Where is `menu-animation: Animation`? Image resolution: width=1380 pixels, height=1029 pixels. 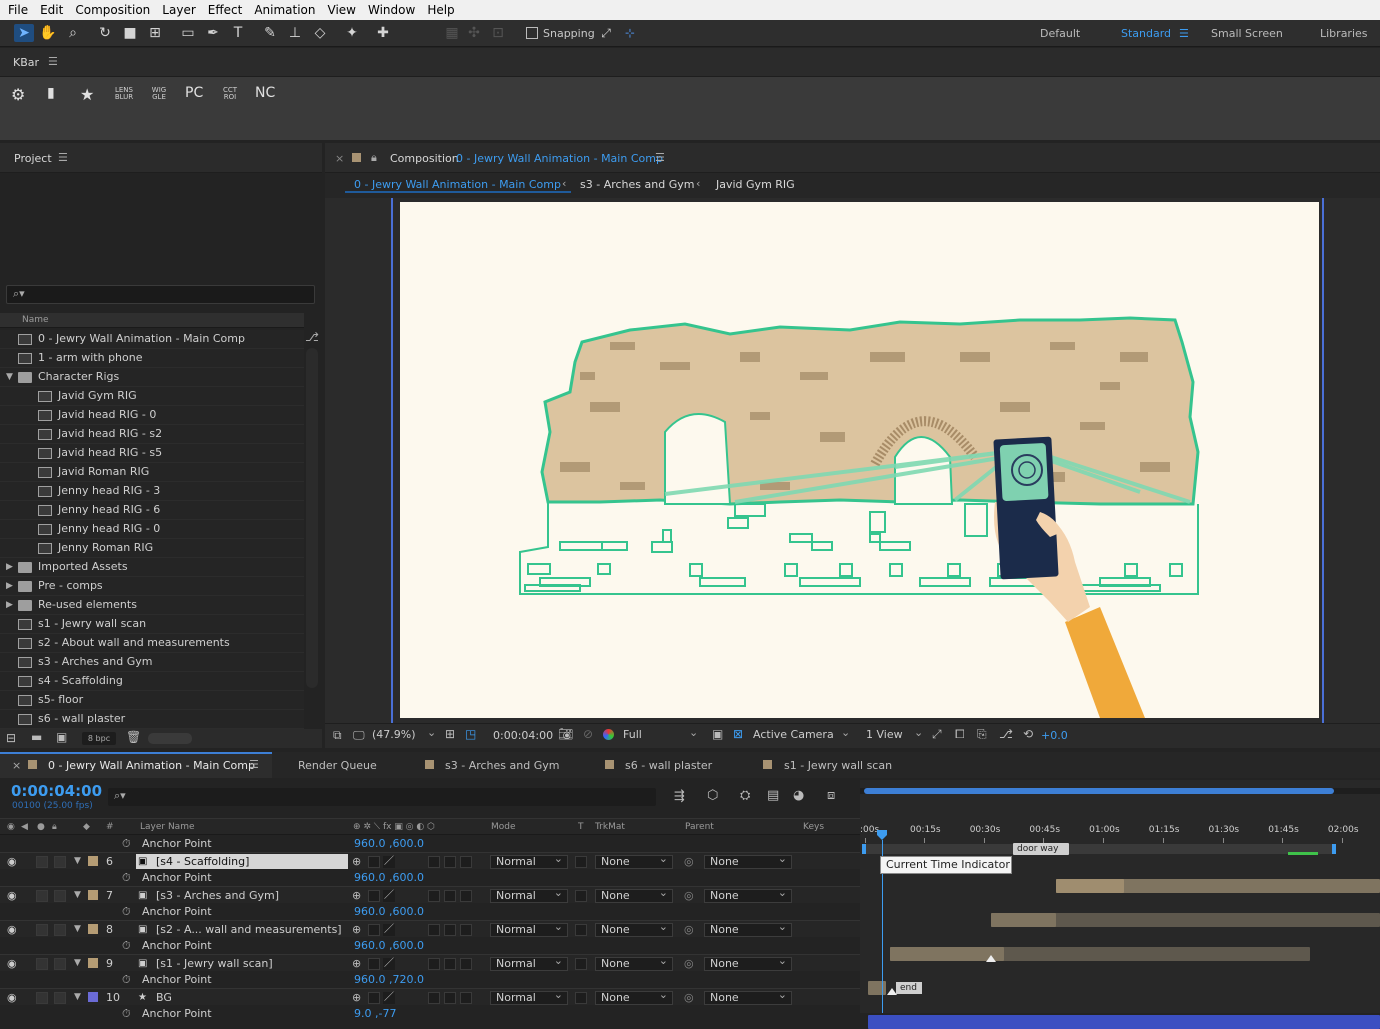 menu-animation: Animation is located at coordinates (284, 10).